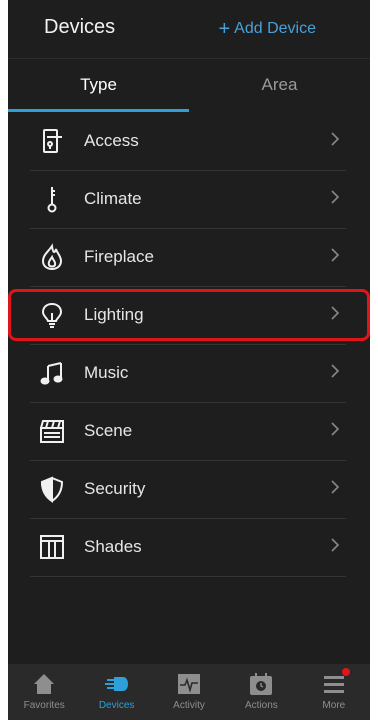  I want to click on nav-actions: Actions, so click(261, 692).